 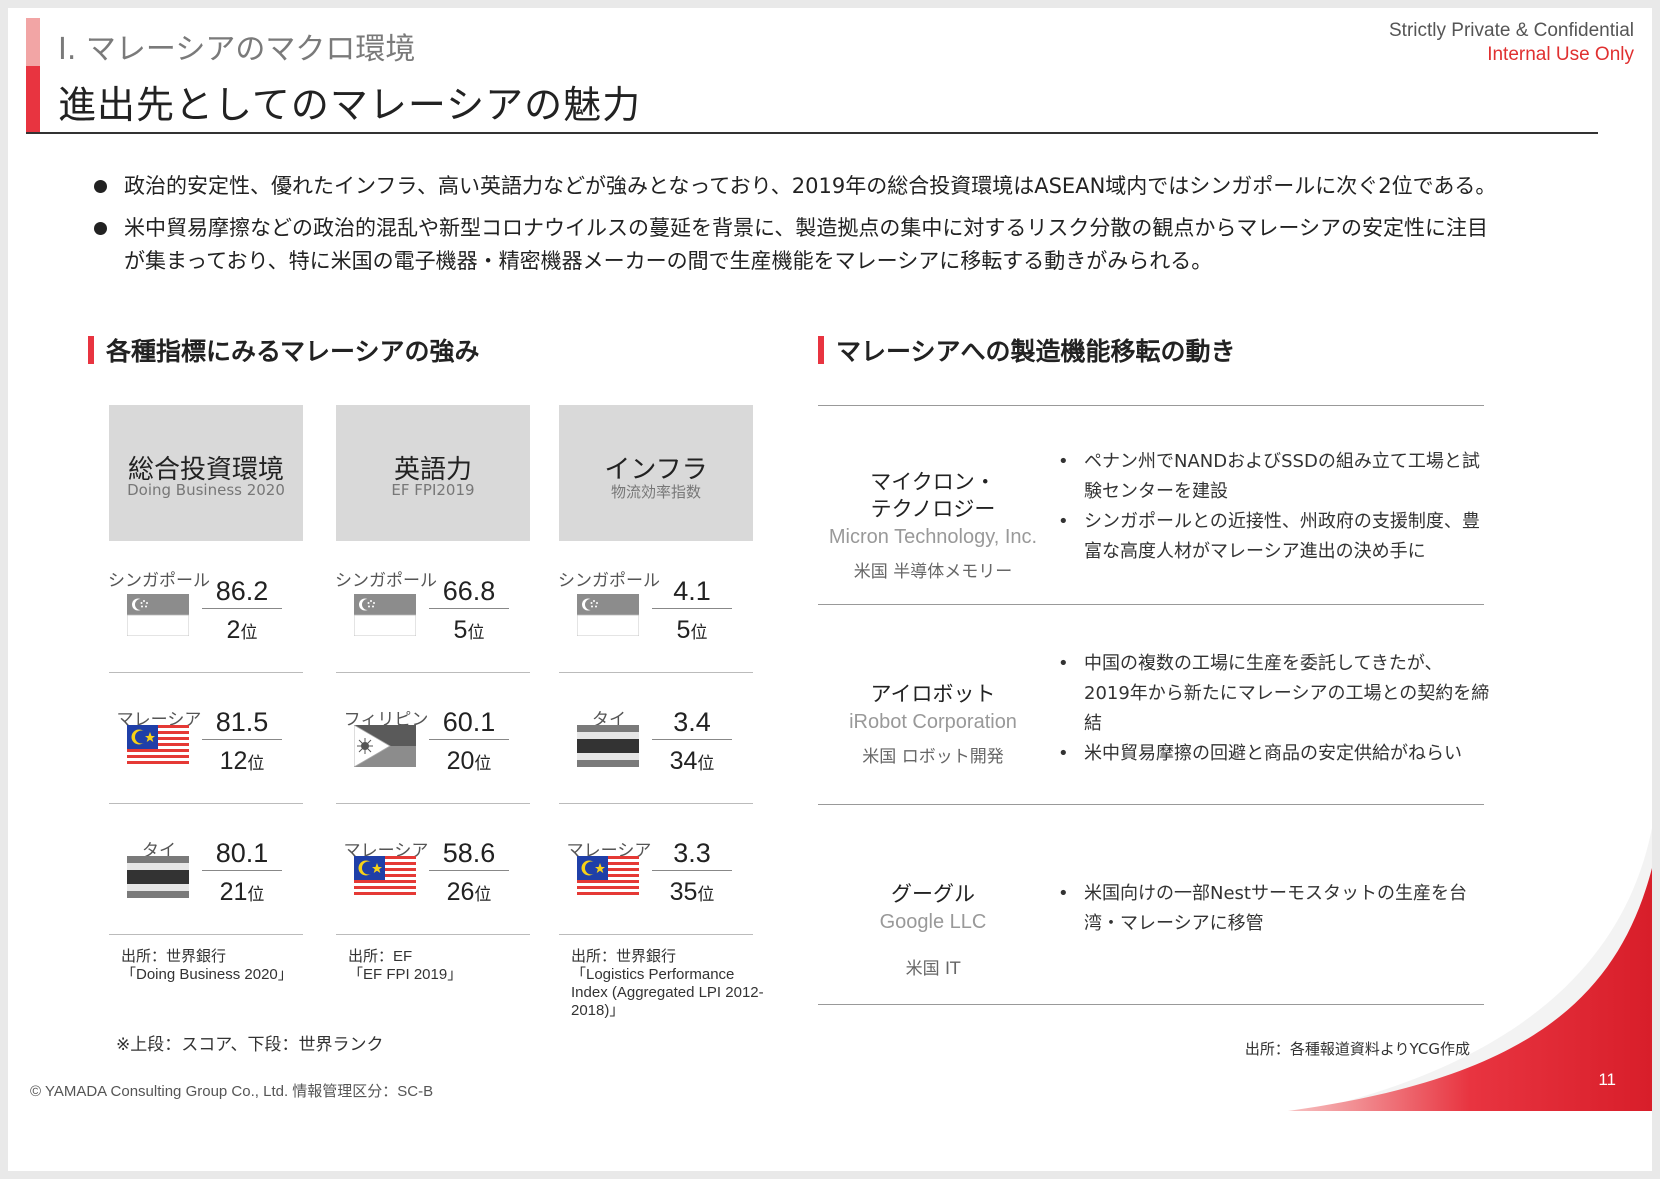 I want to click on company-name-ja: テクノロジー, so click(x=933, y=509).